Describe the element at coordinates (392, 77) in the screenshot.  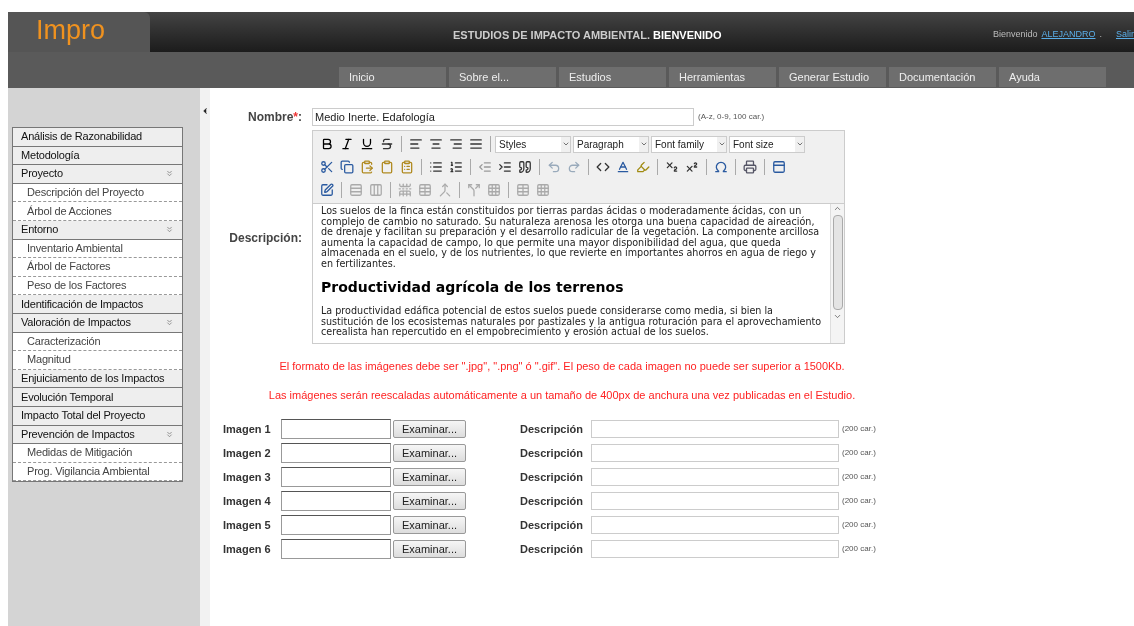
I see `nav-tab: Inicio` at that location.